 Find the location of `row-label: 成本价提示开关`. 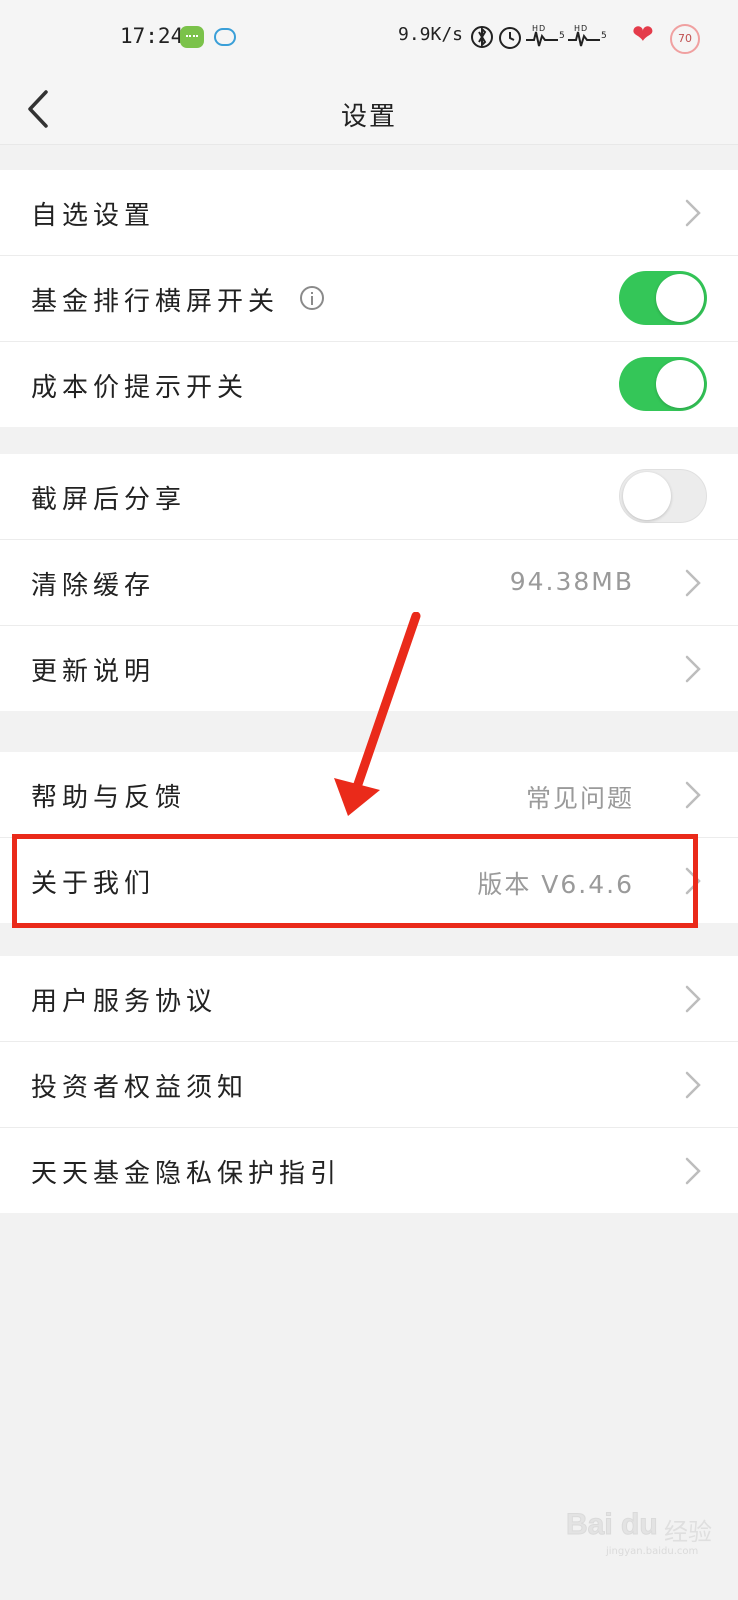

row-label: 成本价提示开关 is located at coordinates (140, 388).